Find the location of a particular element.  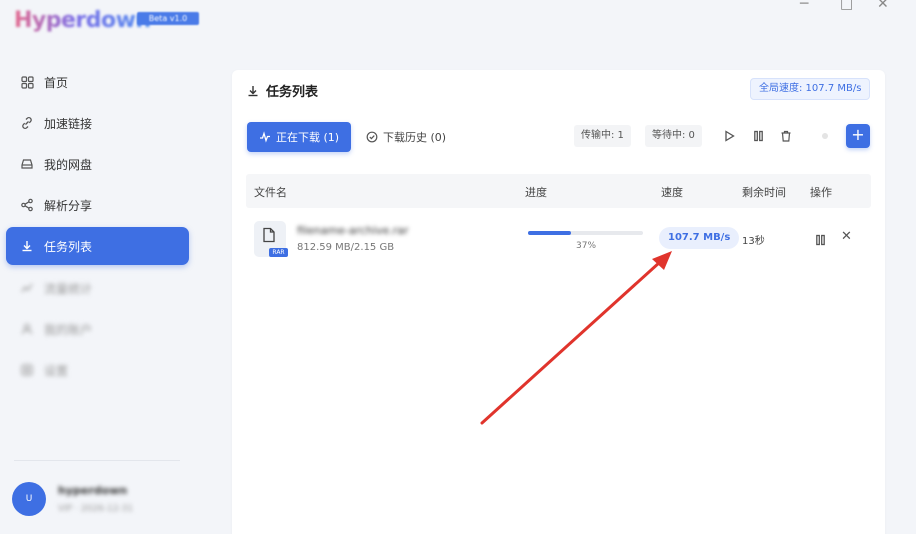

column-header-actions: 操作 is located at coordinates (821, 192).